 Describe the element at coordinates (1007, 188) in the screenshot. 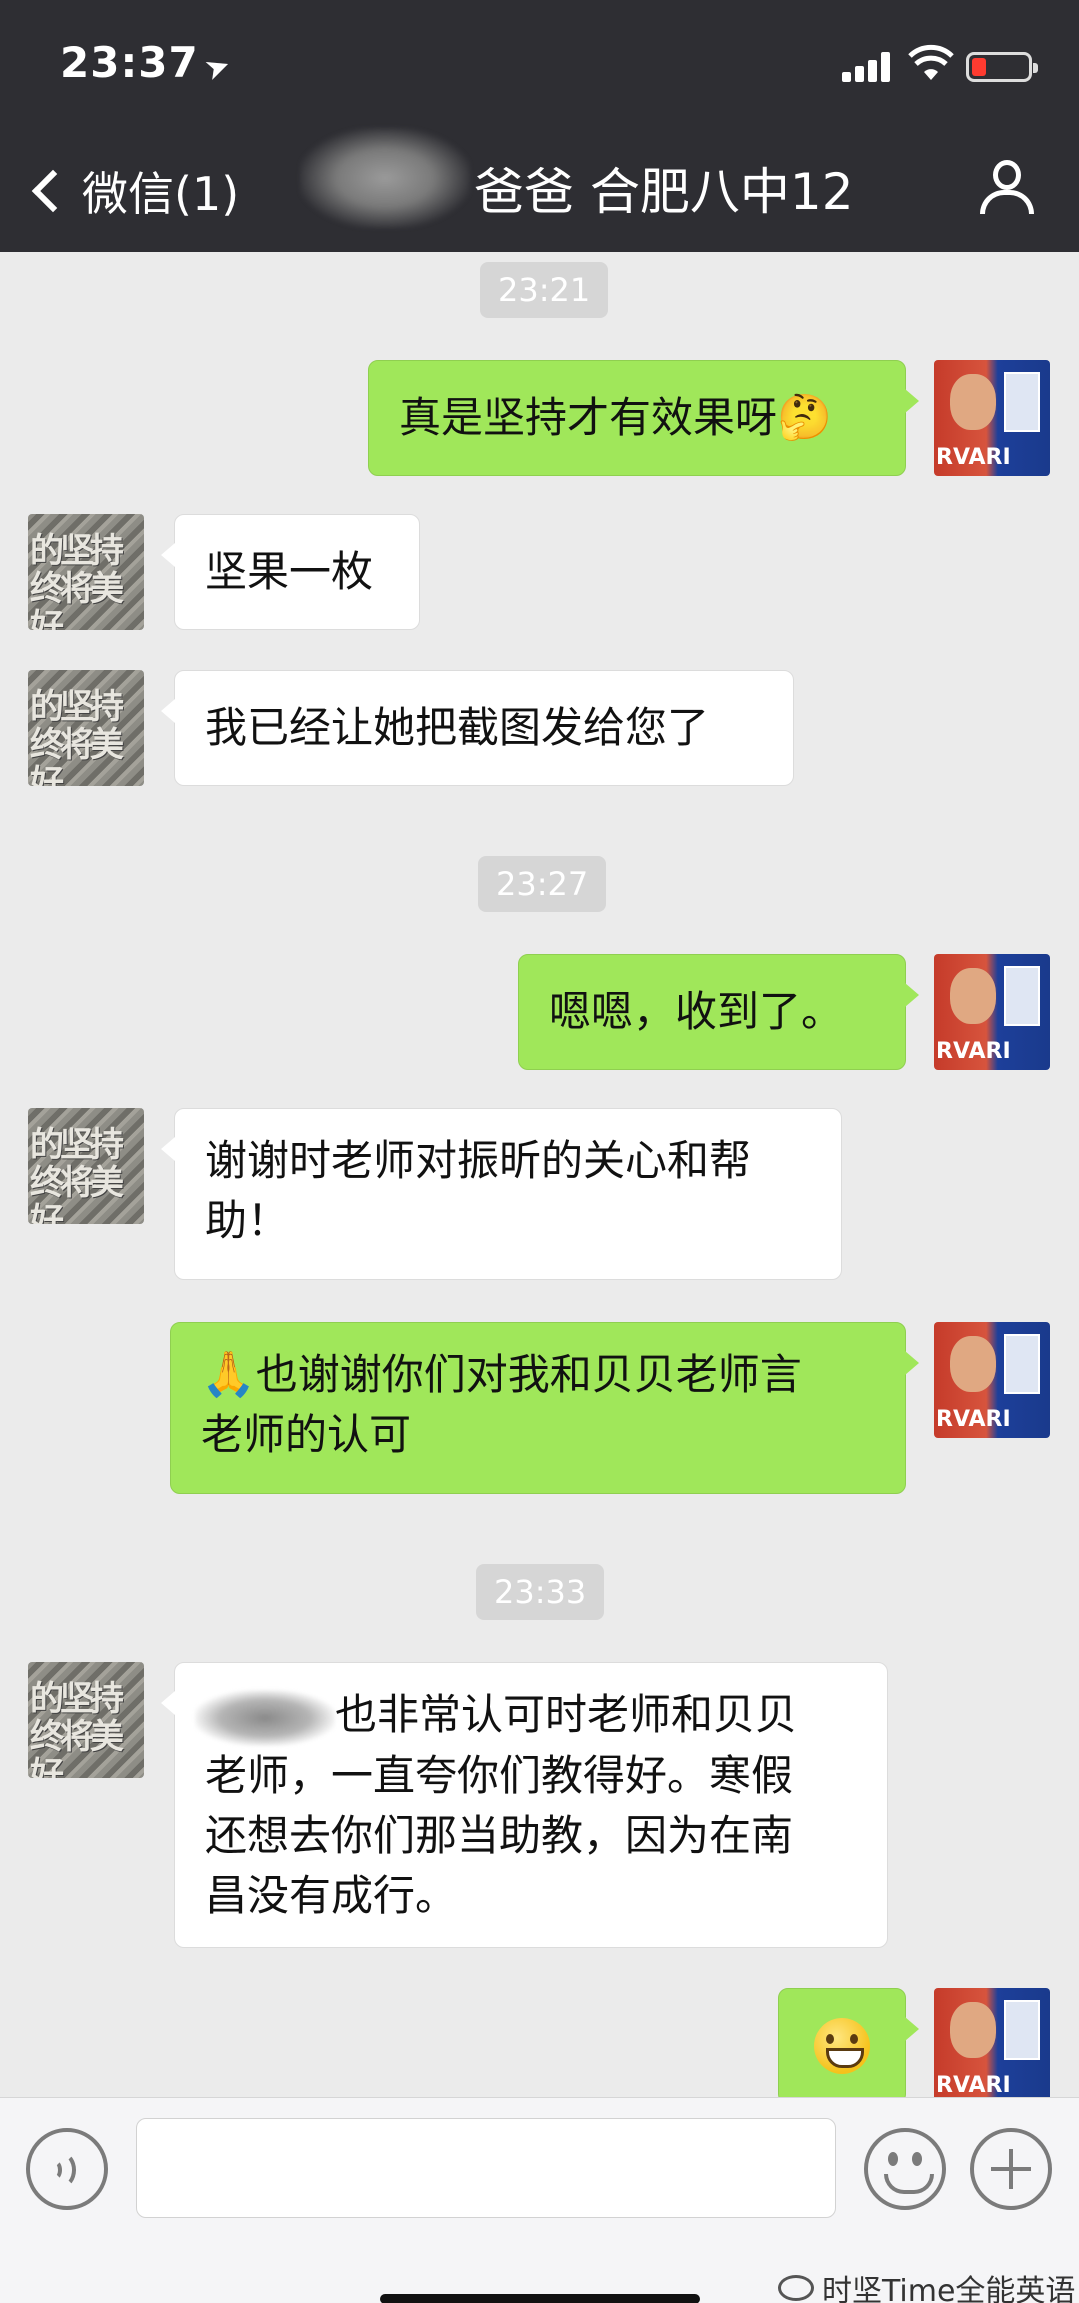

I see `profile-icon` at that location.